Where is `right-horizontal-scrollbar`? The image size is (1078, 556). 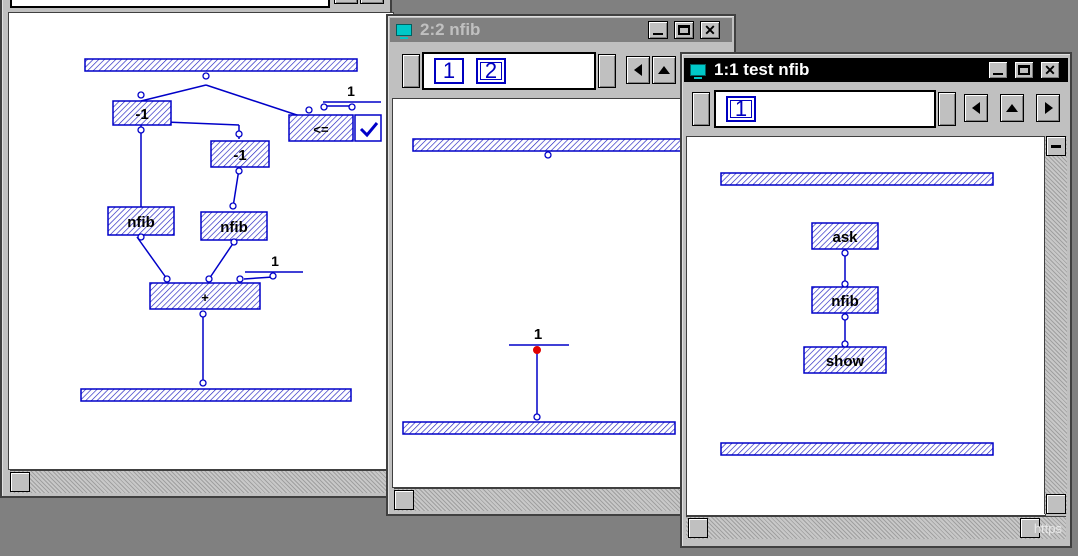 right-horizontal-scrollbar is located at coordinates (876, 527).